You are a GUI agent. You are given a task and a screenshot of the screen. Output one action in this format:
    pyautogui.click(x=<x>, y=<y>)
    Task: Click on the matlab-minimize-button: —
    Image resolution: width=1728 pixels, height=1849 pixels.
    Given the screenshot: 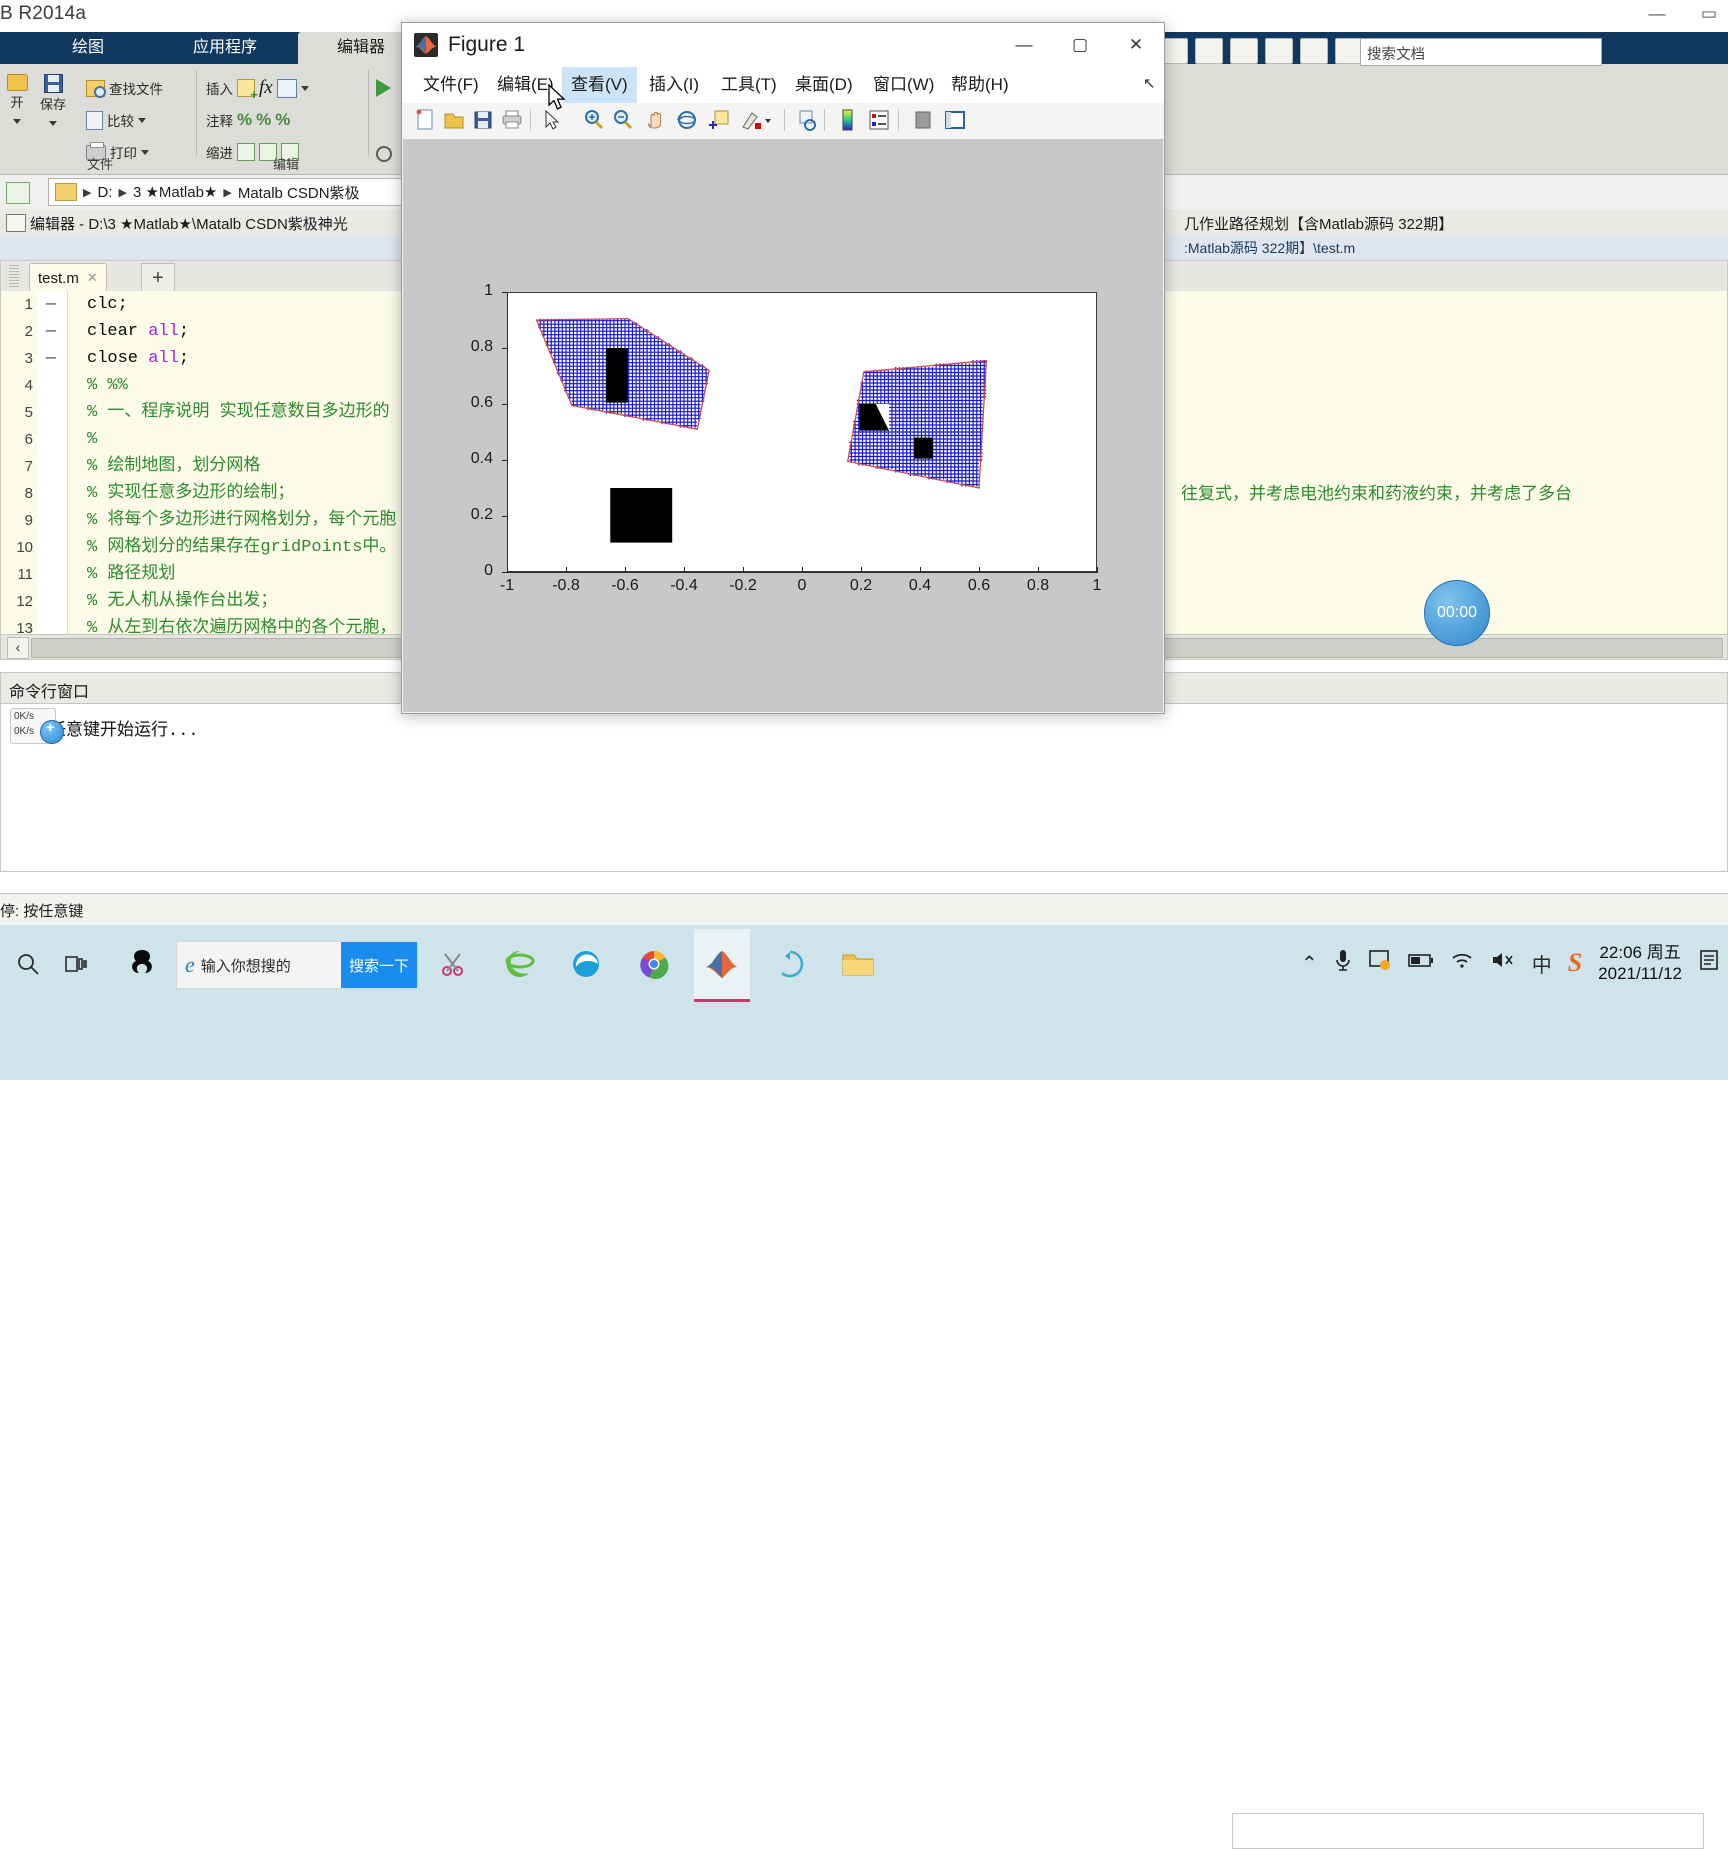 What is the action you would take?
    pyautogui.click(x=1657, y=14)
    